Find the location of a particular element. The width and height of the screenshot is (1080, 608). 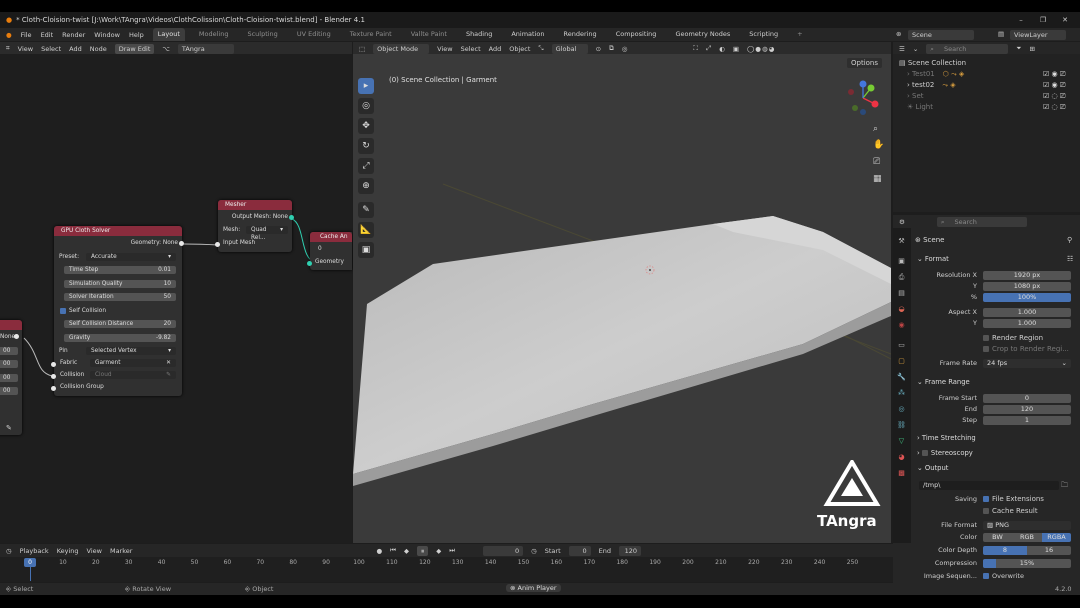

modifier-tab-icon: 🔧 is located at coordinates (901, 377).